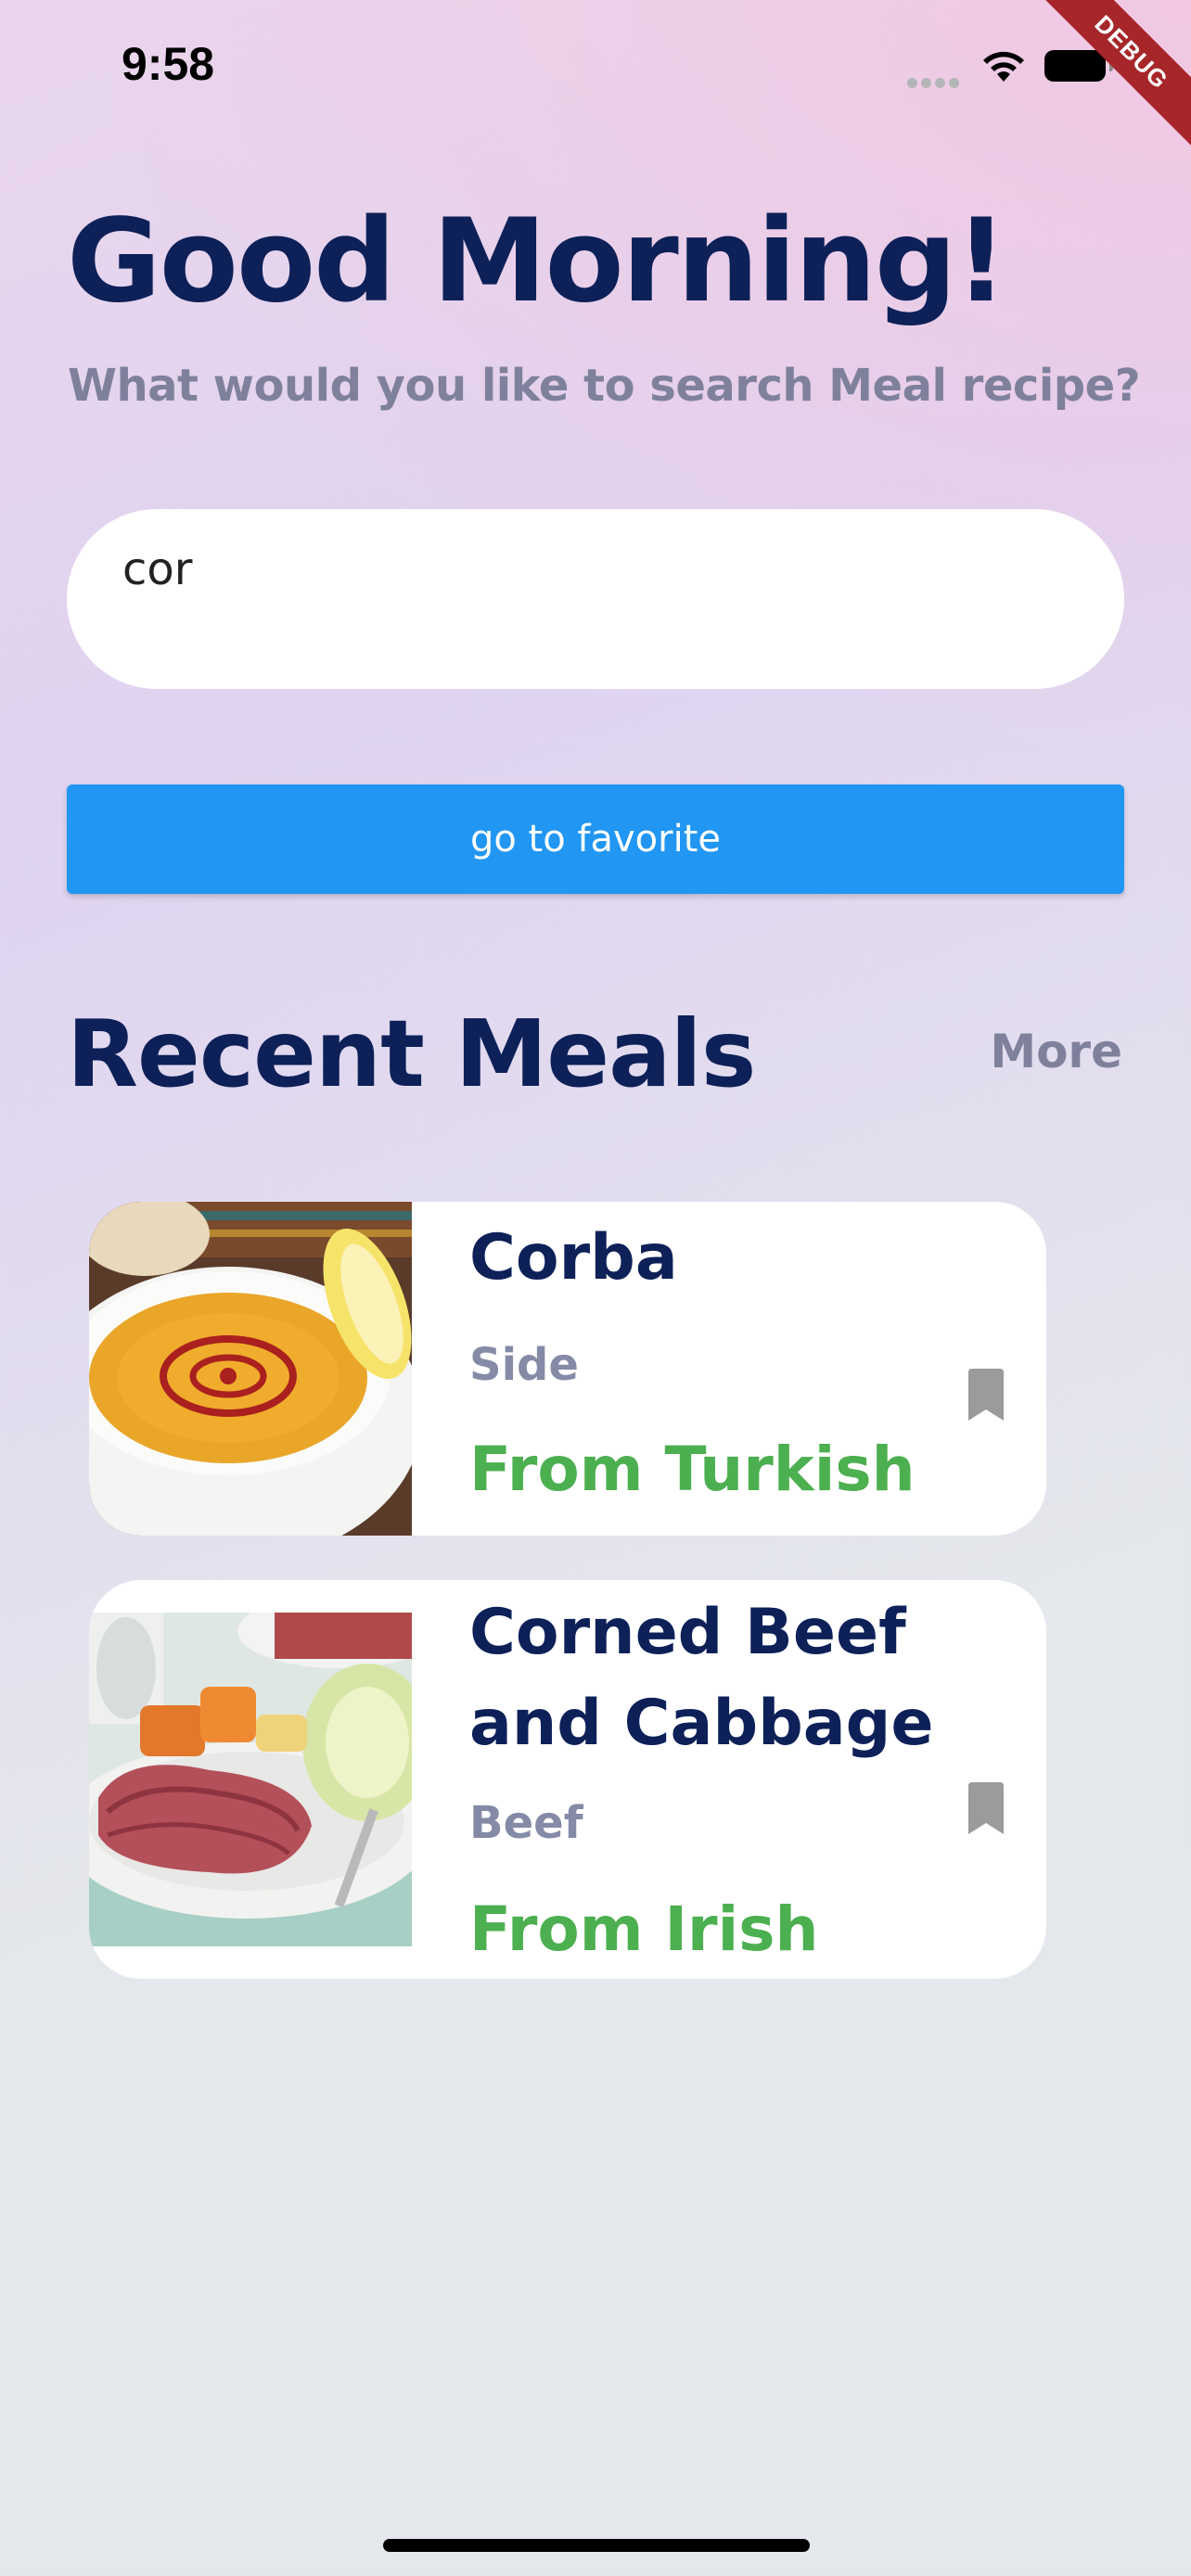 Image resolution: width=1191 pixels, height=2576 pixels. I want to click on battery-icon, so click(1078, 66).